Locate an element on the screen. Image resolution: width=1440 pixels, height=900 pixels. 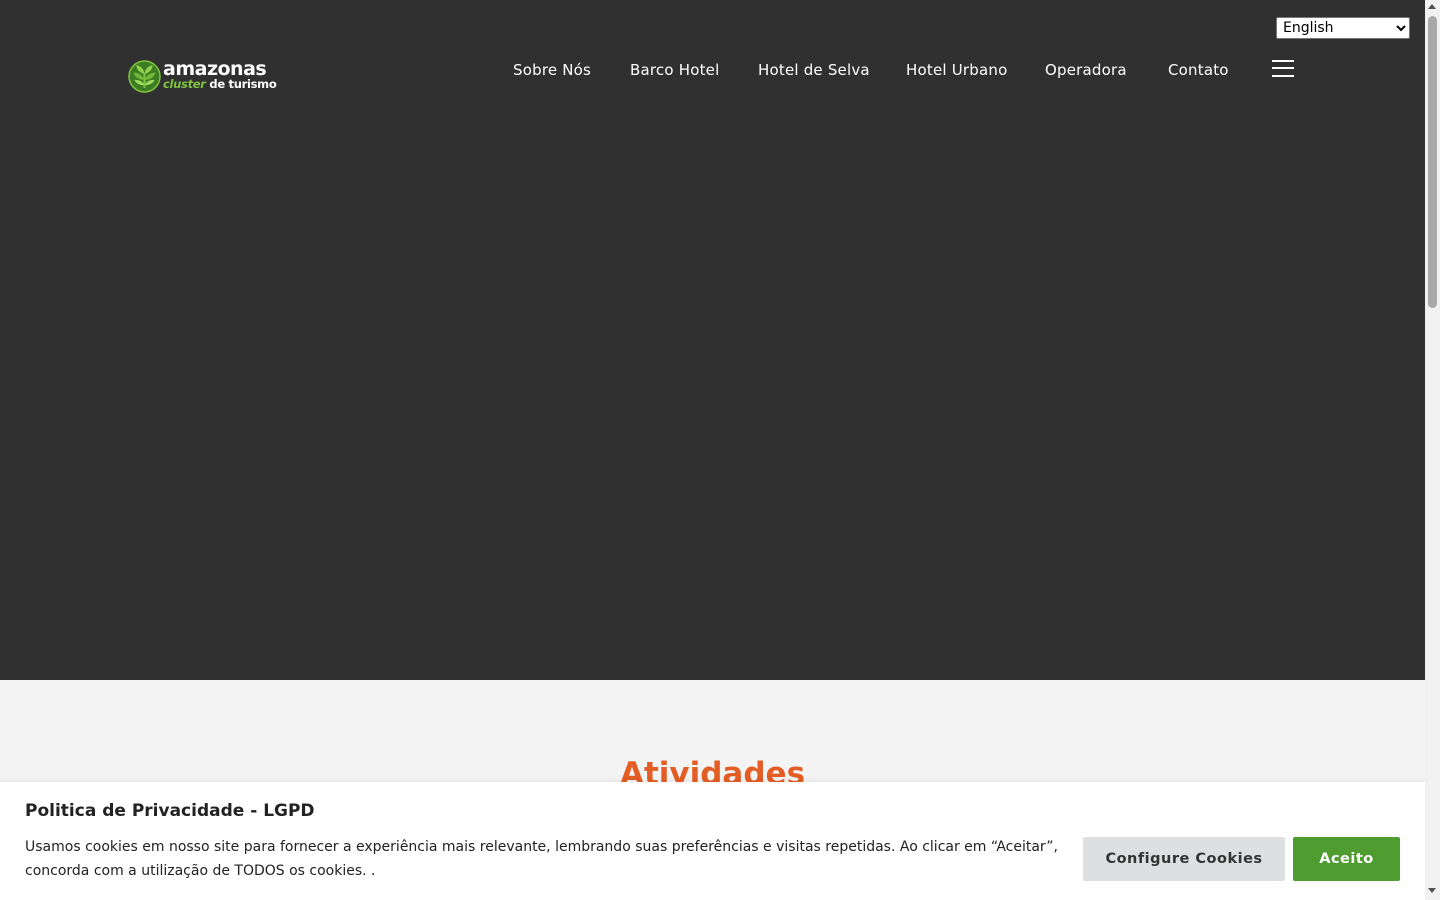
language-select: English is located at coordinates (1343, 28).